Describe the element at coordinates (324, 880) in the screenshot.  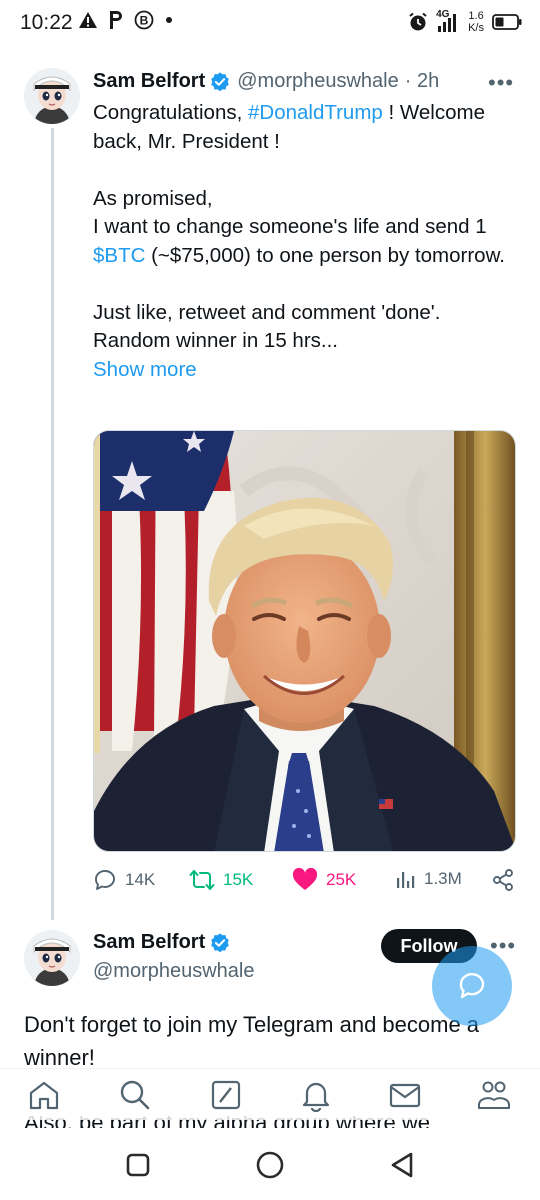
I see `like-button: 25K` at that location.